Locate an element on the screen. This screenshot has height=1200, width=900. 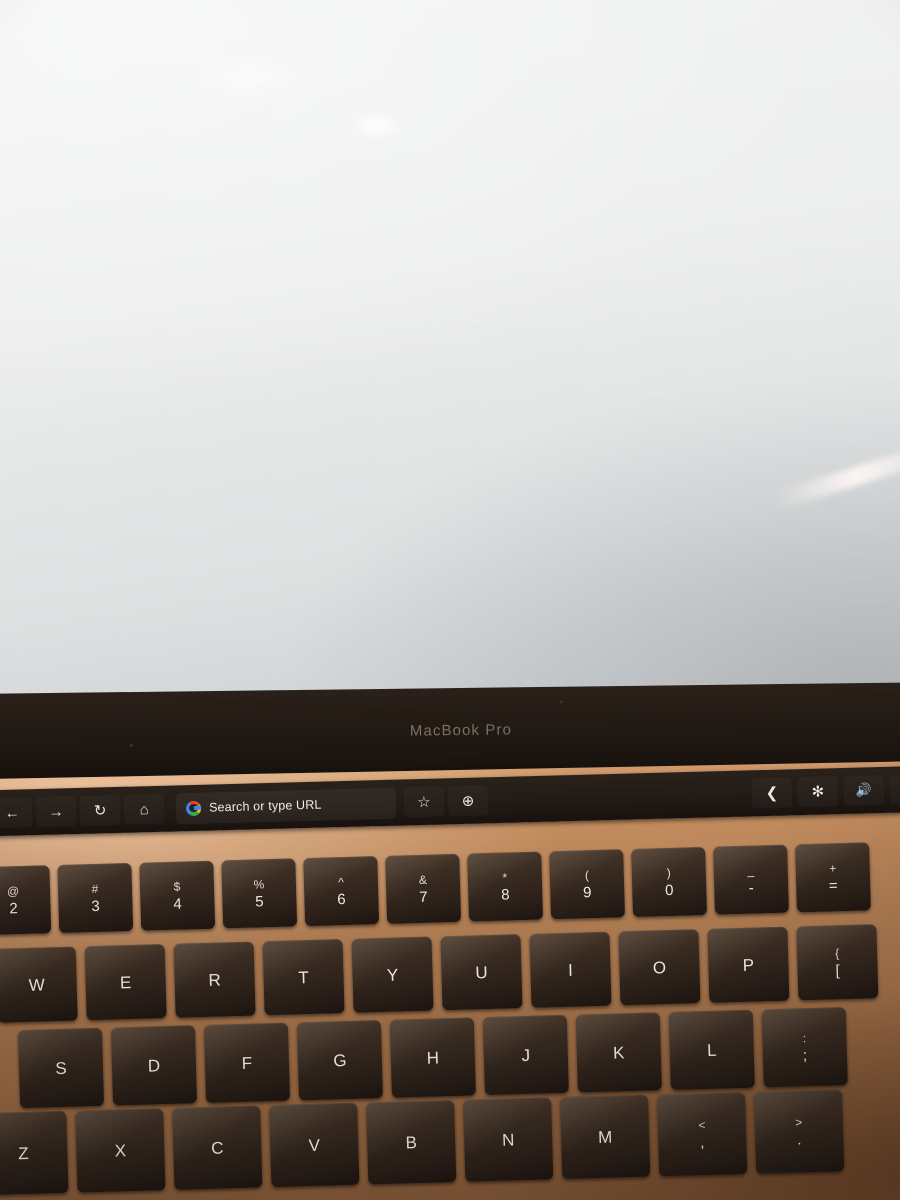
key-lower-legend: P is located at coordinates (748, 965).